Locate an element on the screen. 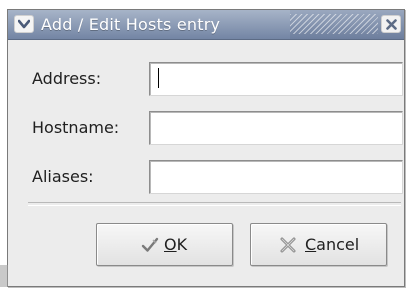 The width and height of the screenshot is (407, 291). x-cancel-icon is located at coordinates (288, 247).